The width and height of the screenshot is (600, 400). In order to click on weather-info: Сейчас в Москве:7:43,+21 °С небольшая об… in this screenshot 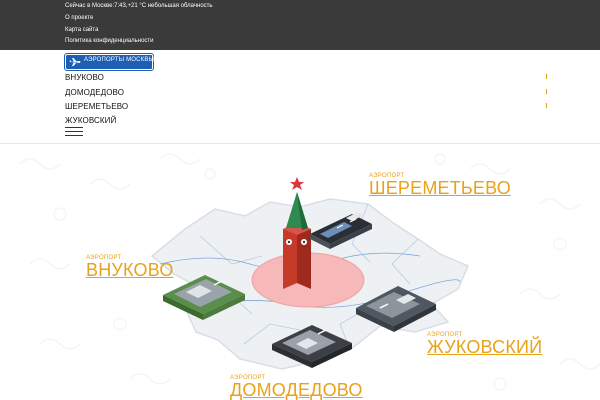, I will do `click(139, 6)`.